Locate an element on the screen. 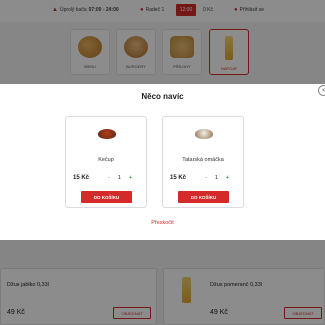  tartar-sauce-image is located at coordinates (204, 134).